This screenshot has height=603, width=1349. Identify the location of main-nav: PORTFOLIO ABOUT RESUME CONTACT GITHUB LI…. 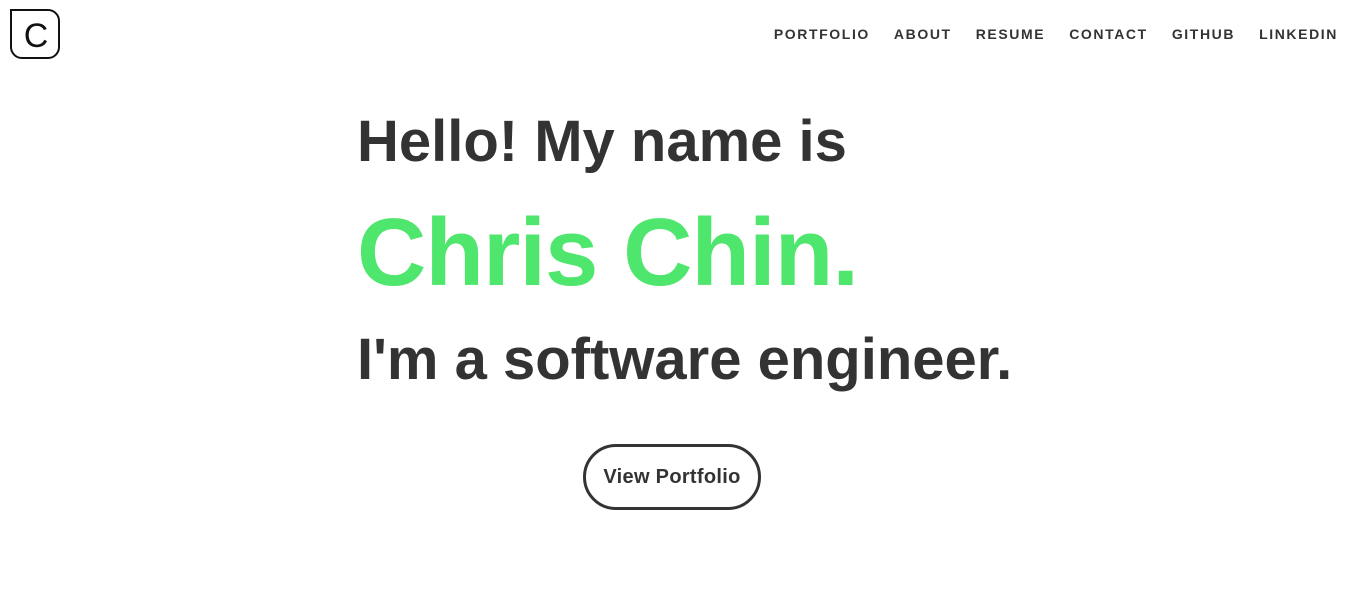
(1056, 34).